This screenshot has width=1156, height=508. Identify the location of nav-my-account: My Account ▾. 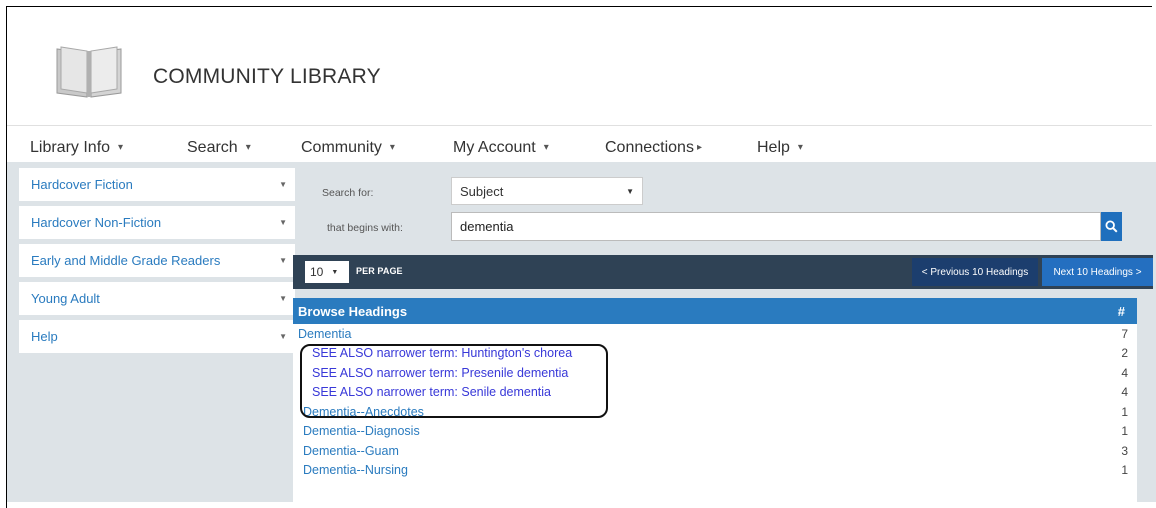
(501, 148).